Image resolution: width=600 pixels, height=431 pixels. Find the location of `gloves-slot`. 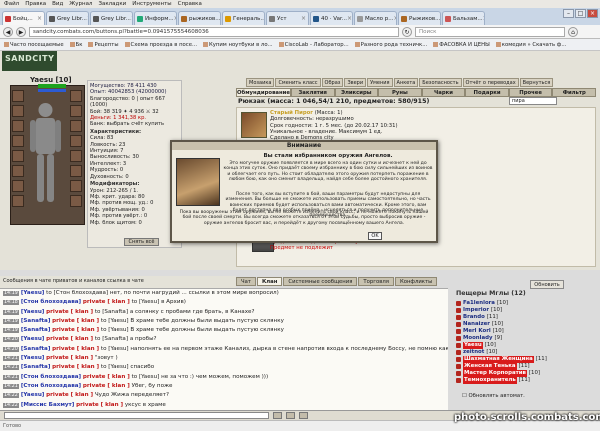

gloves-slot is located at coordinates (18, 201).